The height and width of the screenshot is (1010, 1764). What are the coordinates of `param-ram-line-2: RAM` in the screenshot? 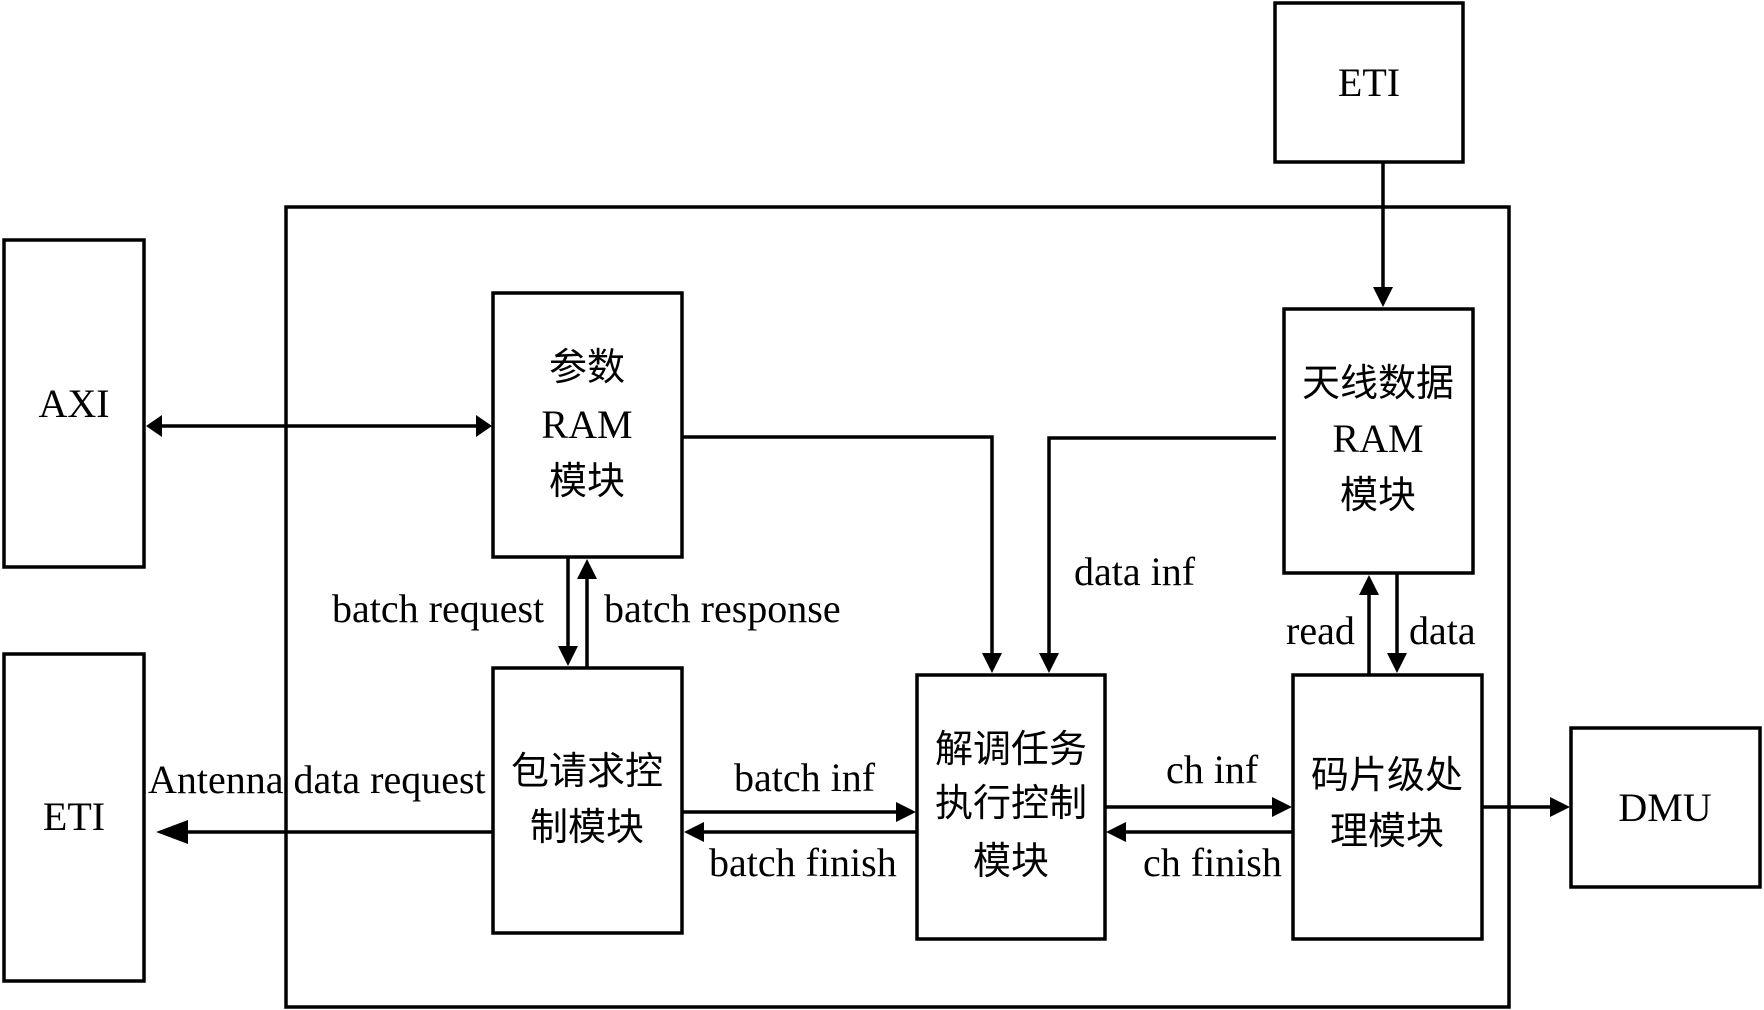 It's located at (586, 424).